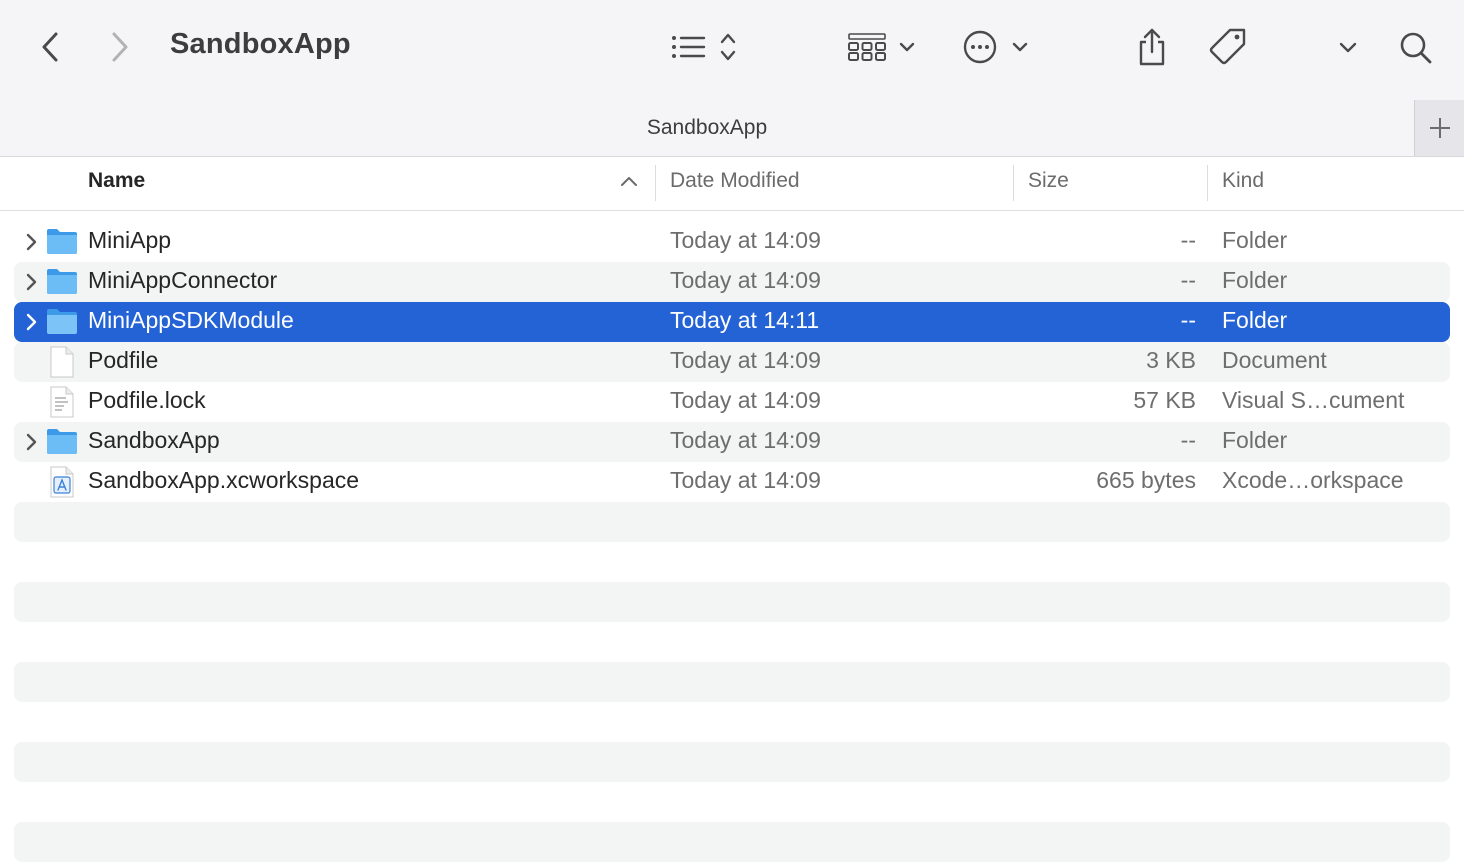 The image size is (1464, 862). What do you see at coordinates (1146, 480) in the screenshot?
I see `file-size: 665 bytes` at bounding box center [1146, 480].